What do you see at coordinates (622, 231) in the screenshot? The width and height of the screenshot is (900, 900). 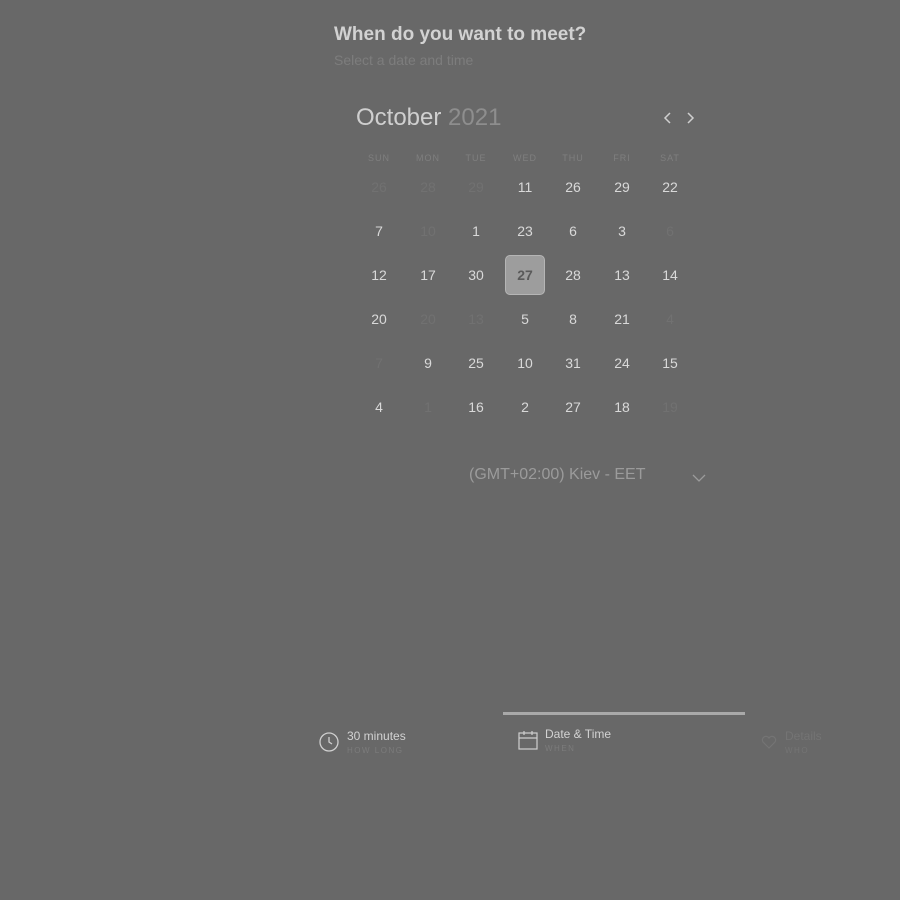 I see `calendar-day: 3` at bounding box center [622, 231].